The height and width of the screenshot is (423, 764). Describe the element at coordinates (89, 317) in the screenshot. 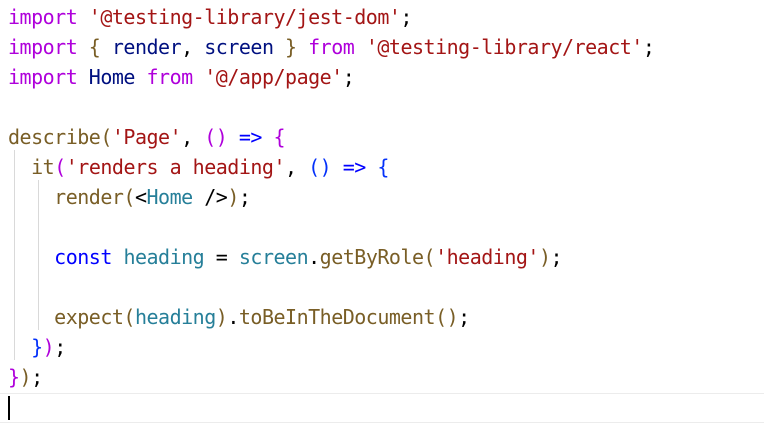

I see `code-token: expect` at that location.